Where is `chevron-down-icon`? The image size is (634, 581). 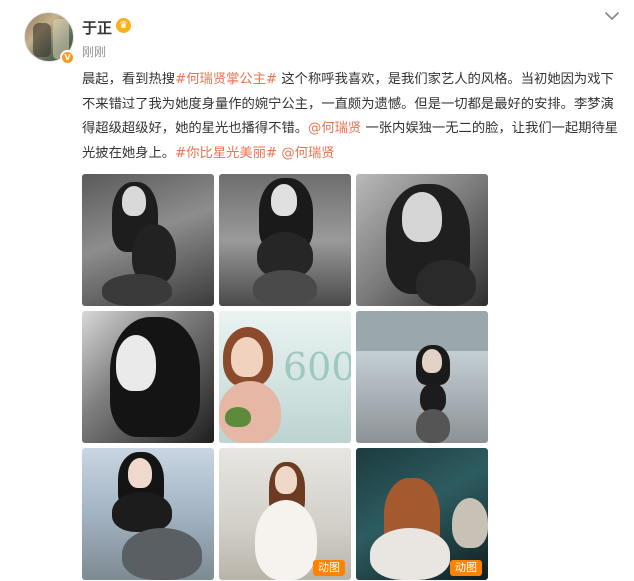
chevron-down-icon is located at coordinates (612, 16).